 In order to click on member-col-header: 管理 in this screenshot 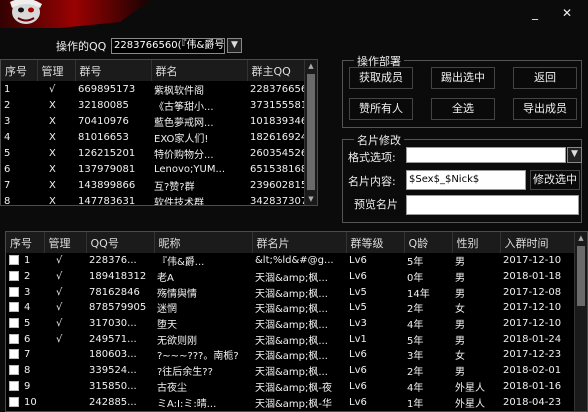, I will do `click(65, 242)`.